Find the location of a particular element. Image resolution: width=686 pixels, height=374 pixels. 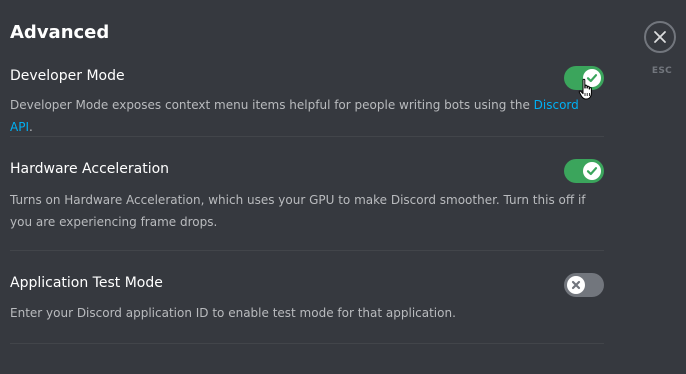

close-button is located at coordinates (660, 37).